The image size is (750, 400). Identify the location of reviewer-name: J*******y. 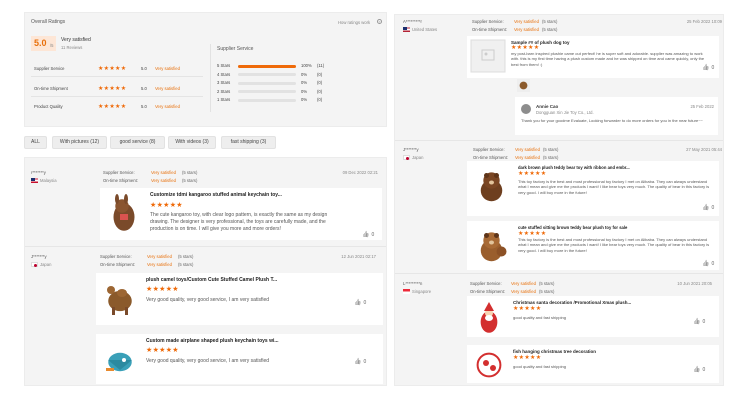
(39, 256).